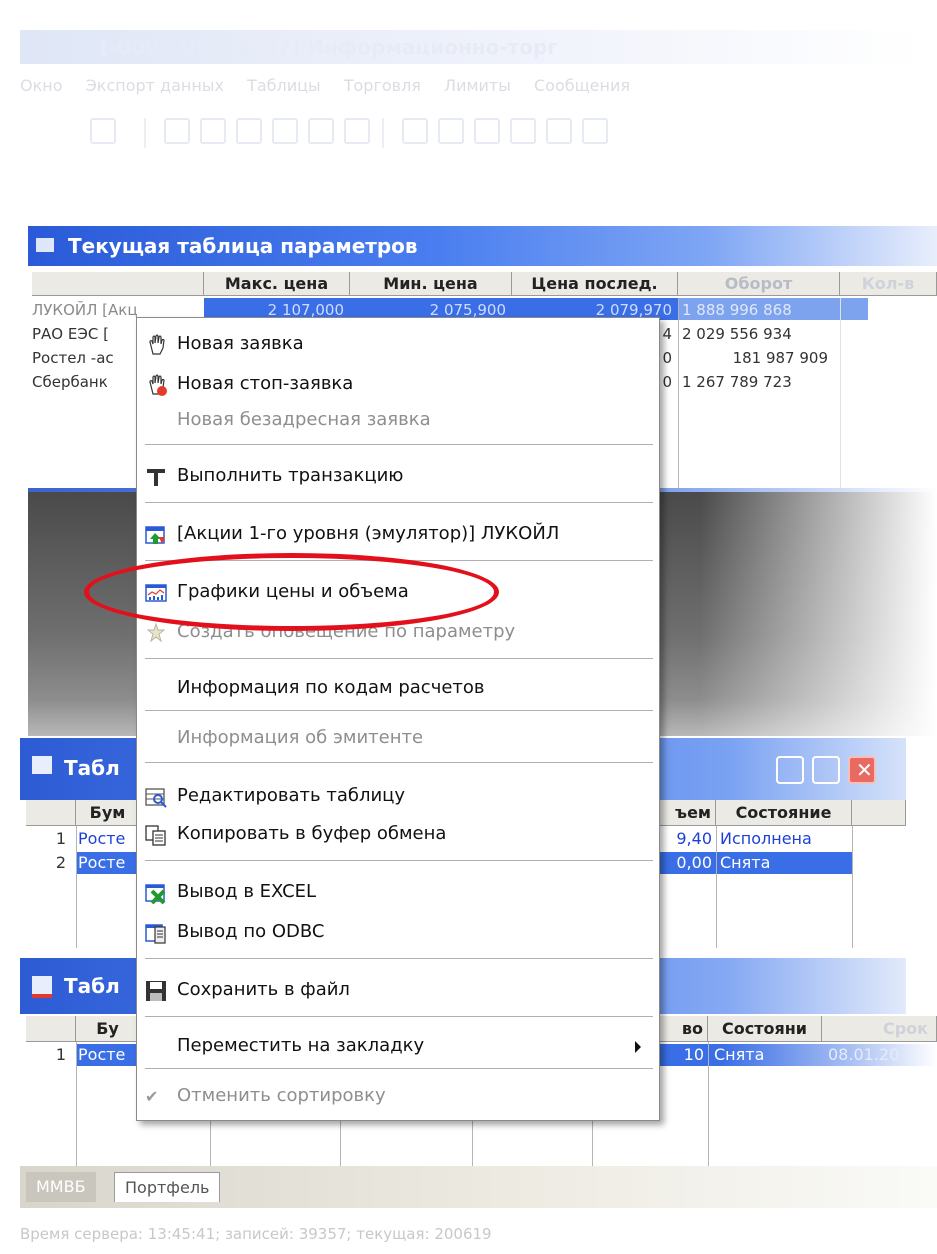  Describe the element at coordinates (451, 131) in the screenshot. I see `tool-transaction-icon` at that location.